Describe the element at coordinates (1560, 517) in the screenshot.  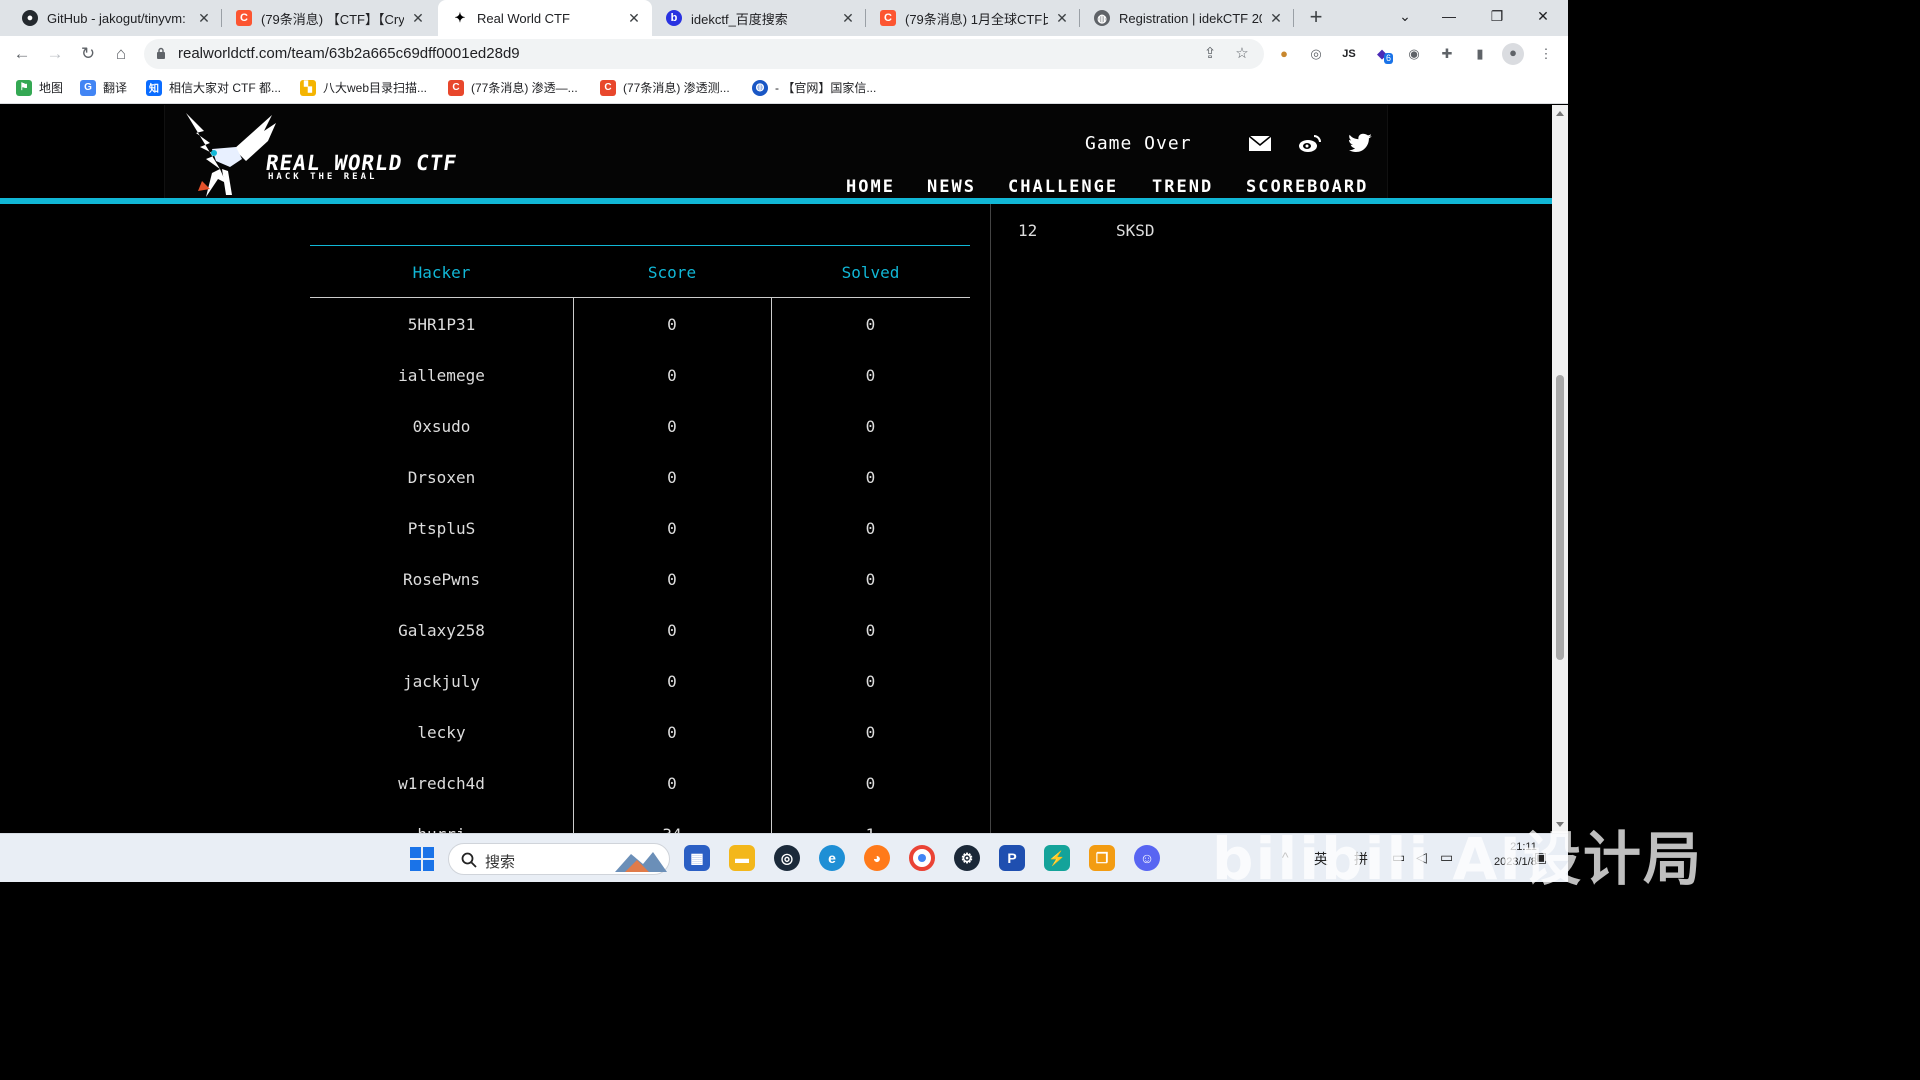
I see `scrollbar-thumb` at that location.